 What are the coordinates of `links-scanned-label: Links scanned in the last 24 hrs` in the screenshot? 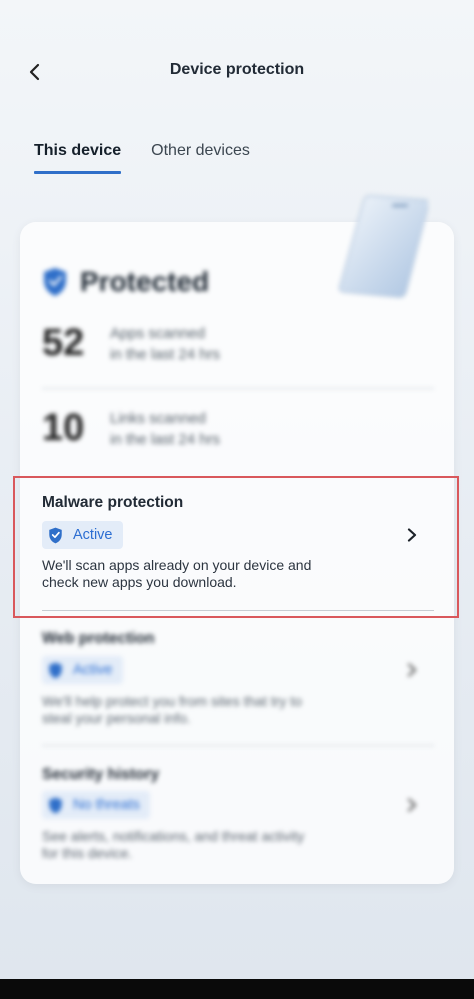 It's located at (165, 429).